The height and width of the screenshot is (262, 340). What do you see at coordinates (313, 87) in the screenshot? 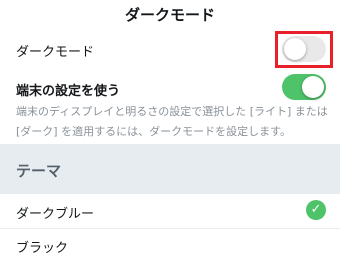
I see `toggle-knob` at bounding box center [313, 87].